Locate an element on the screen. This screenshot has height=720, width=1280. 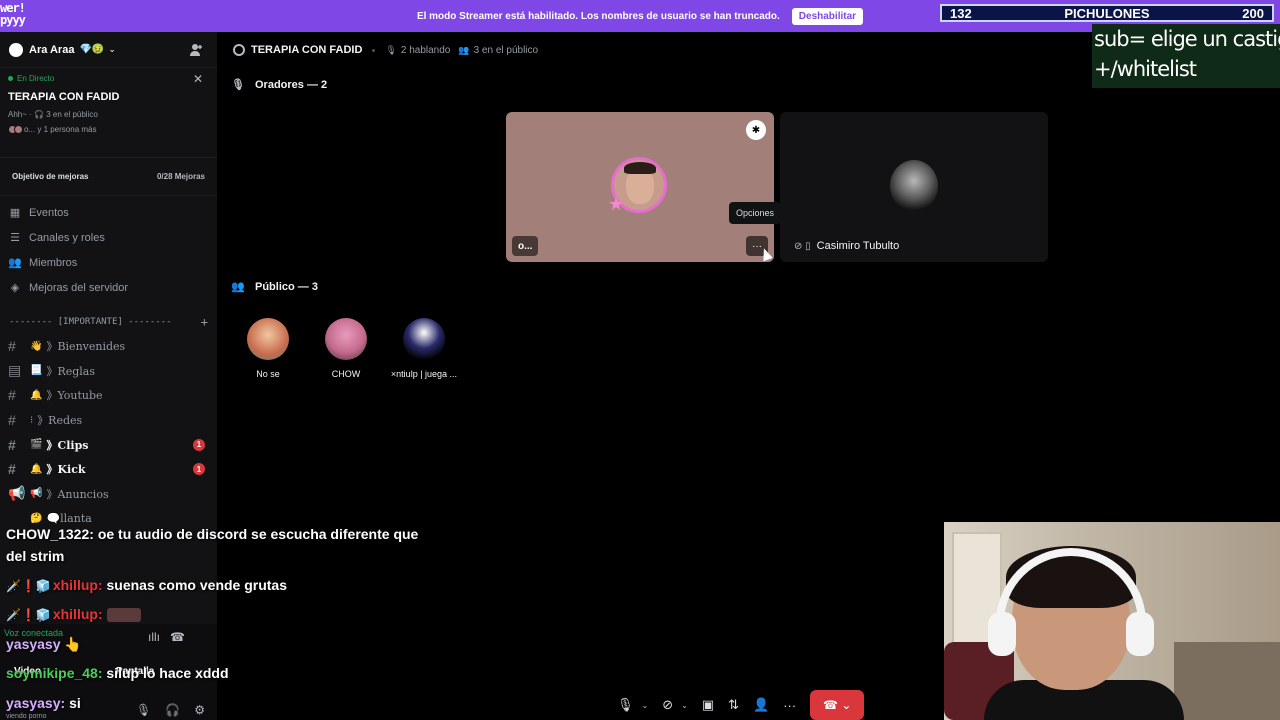
speakers-heading: 🎙 Oradores — 2 is located at coordinates (279, 85).